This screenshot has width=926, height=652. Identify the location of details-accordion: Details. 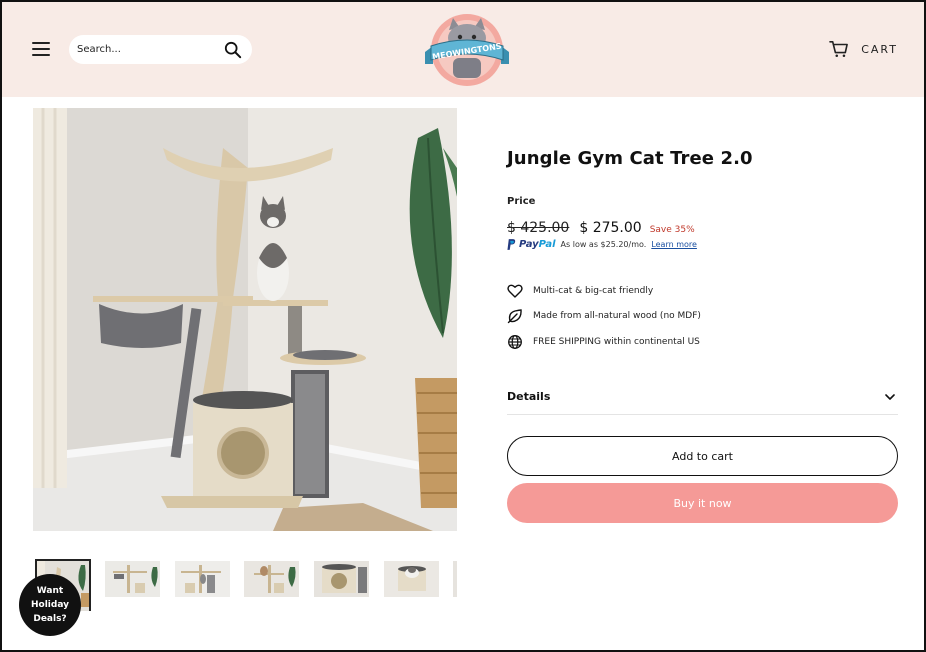
(702, 397).